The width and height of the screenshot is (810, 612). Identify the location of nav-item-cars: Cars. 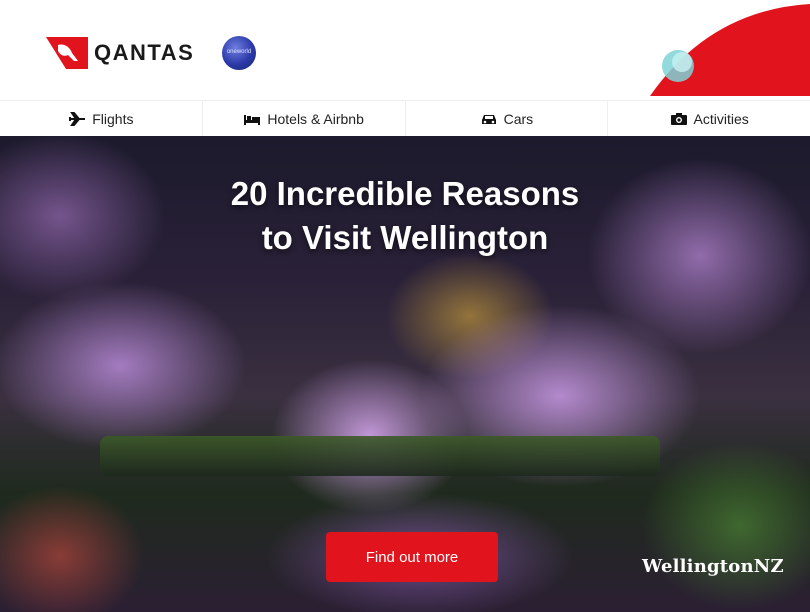
(507, 118).